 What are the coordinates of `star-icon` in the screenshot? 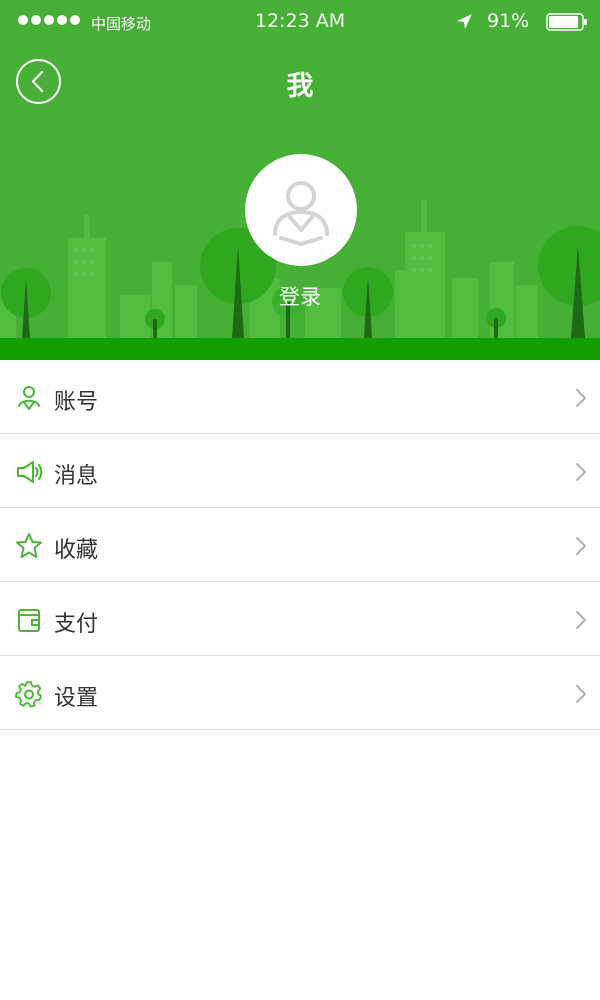 It's located at (29, 545).